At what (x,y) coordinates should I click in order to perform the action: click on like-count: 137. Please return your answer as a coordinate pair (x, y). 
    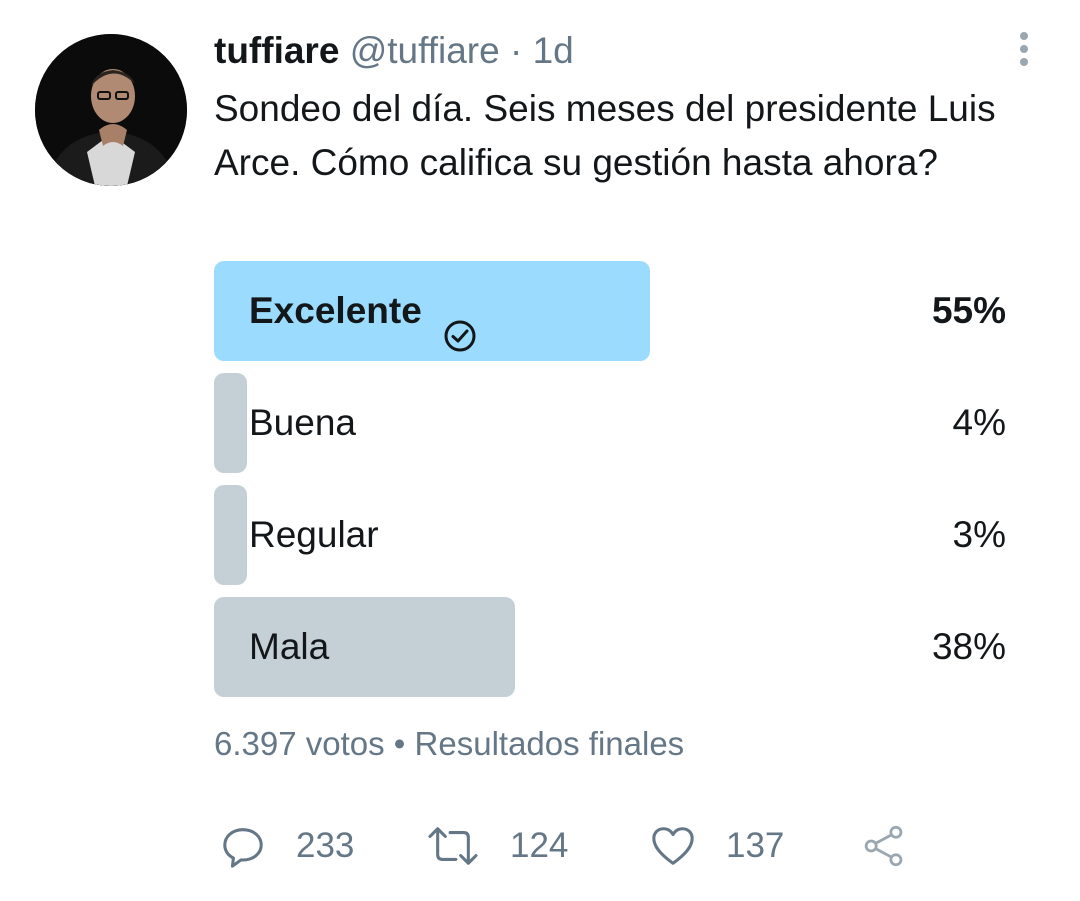
    Looking at the image, I should click on (755, 845).